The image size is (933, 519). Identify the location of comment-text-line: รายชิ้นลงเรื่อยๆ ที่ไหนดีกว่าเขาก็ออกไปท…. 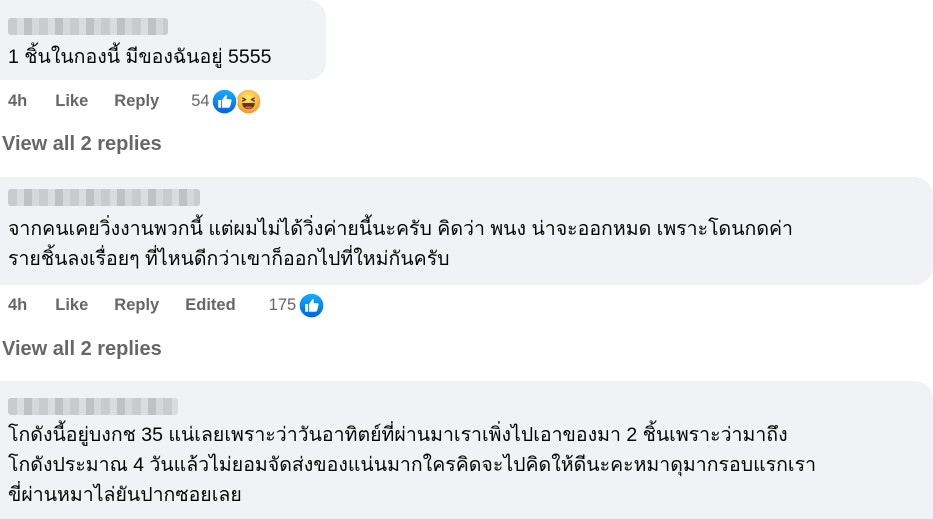
(229, 259).